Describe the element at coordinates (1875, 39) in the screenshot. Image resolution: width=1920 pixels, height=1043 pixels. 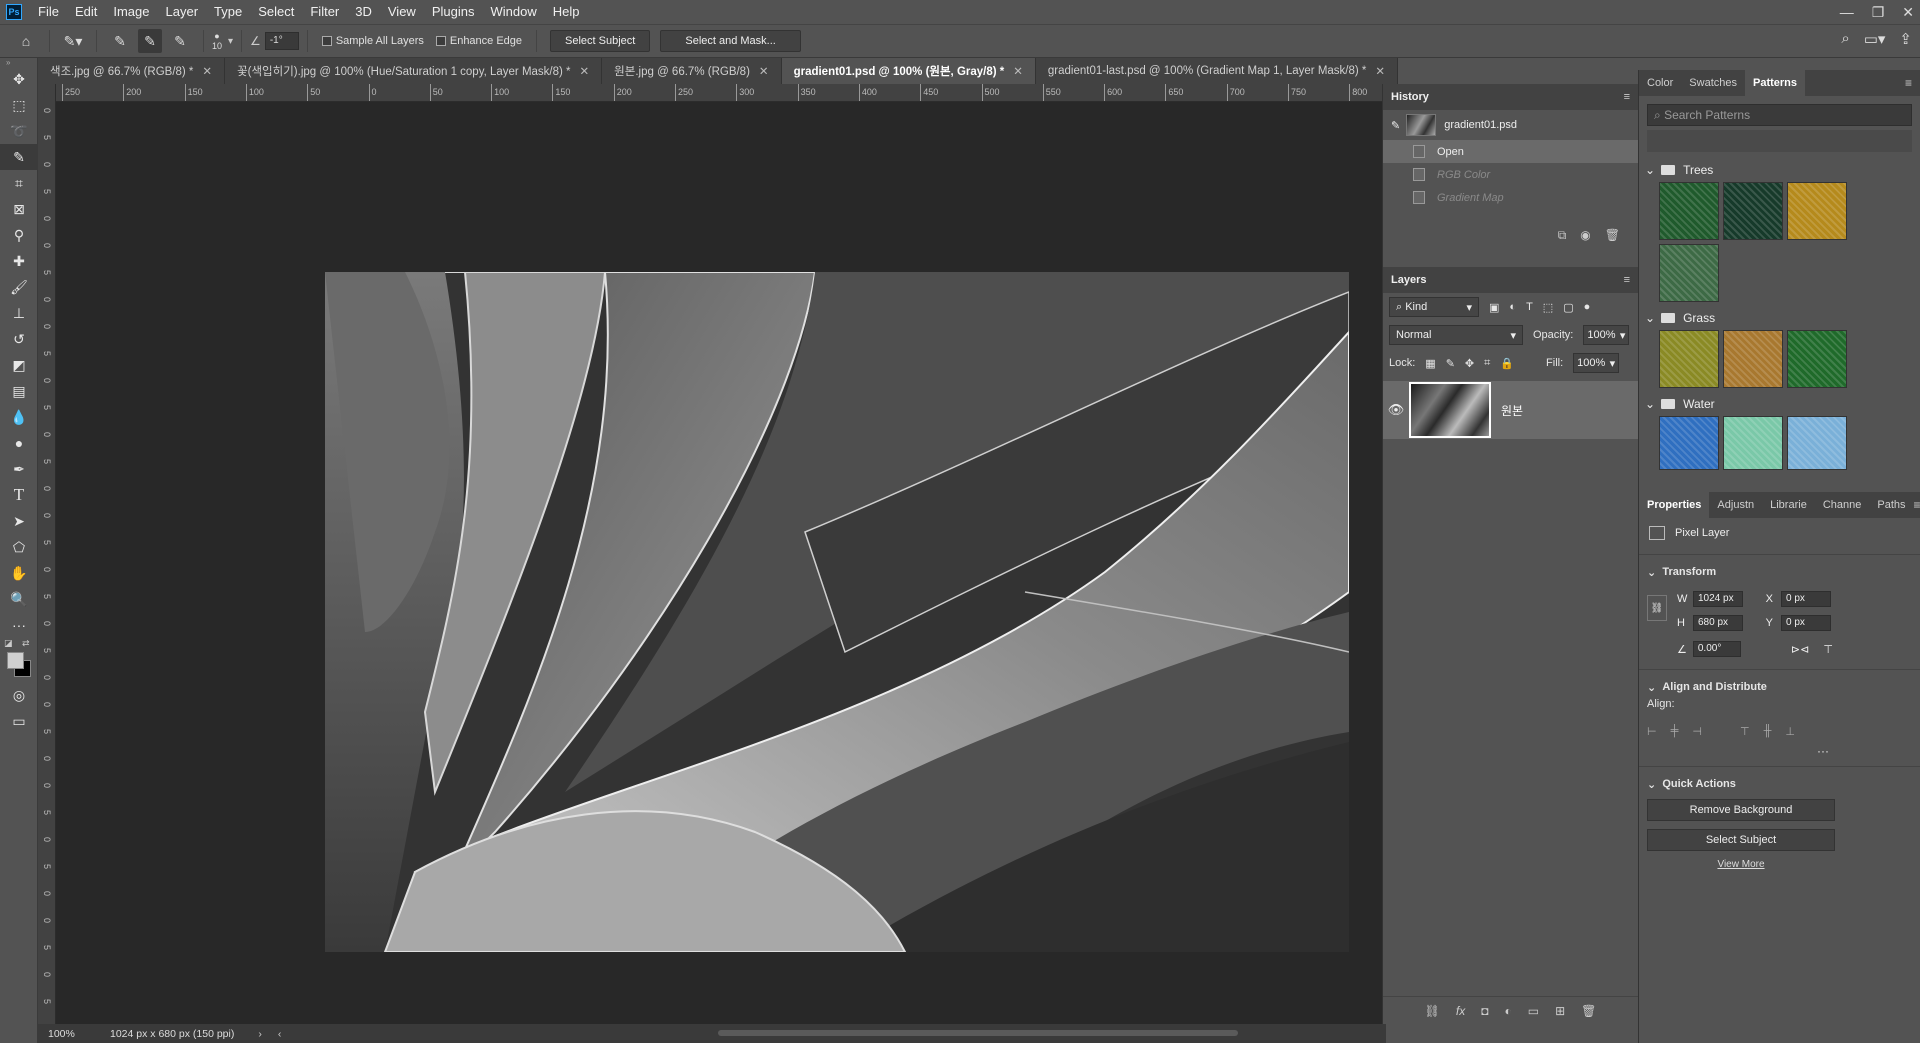
I see `workspace-icon: ▭▾` at that location.